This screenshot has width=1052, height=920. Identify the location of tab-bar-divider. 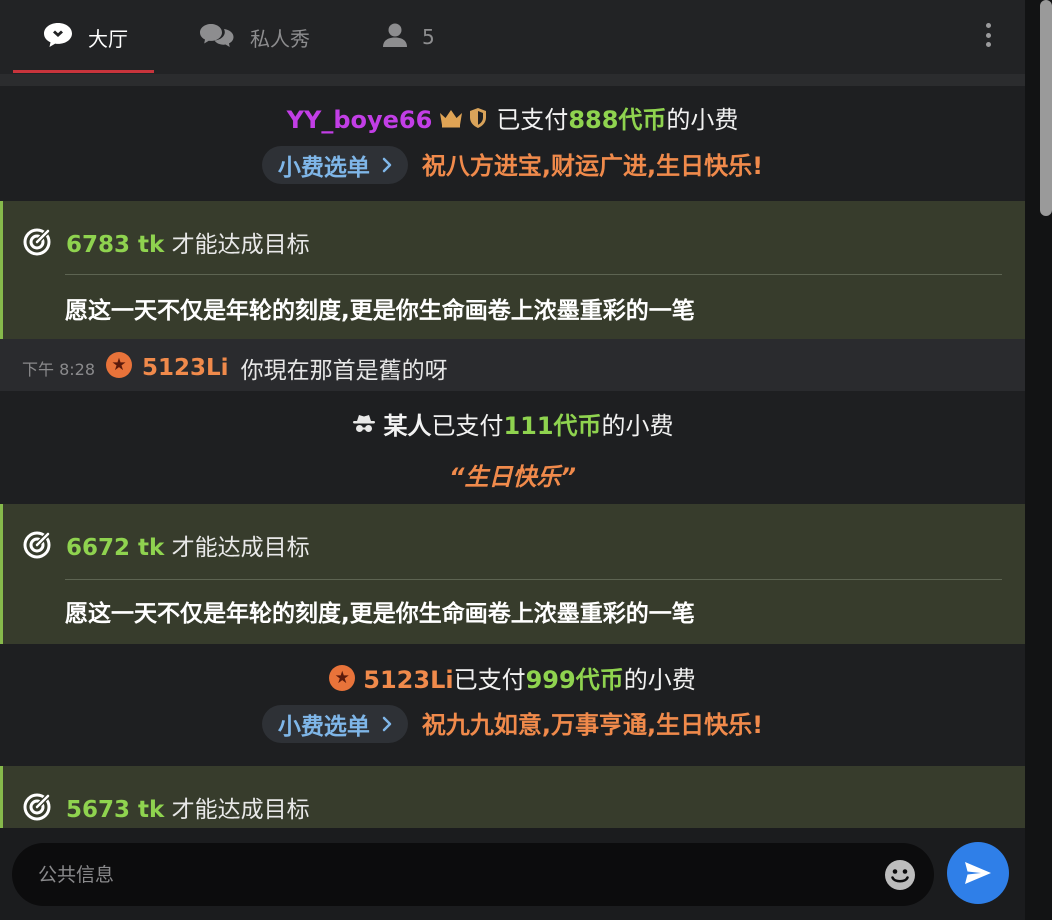
(512, 80).